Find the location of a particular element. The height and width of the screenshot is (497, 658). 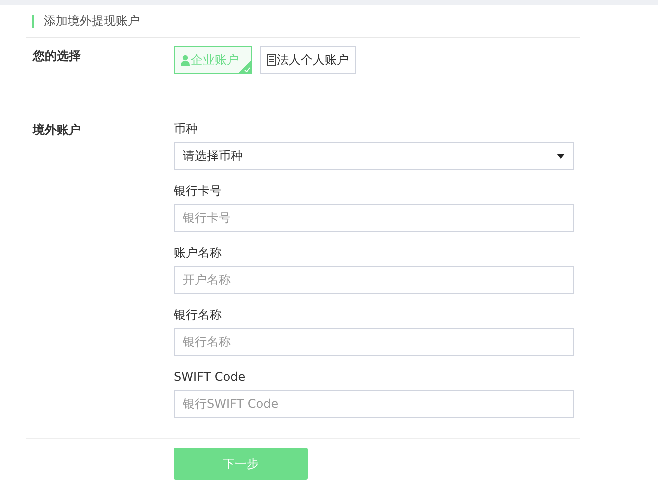

person-icon is located at coordinates (185, 60).